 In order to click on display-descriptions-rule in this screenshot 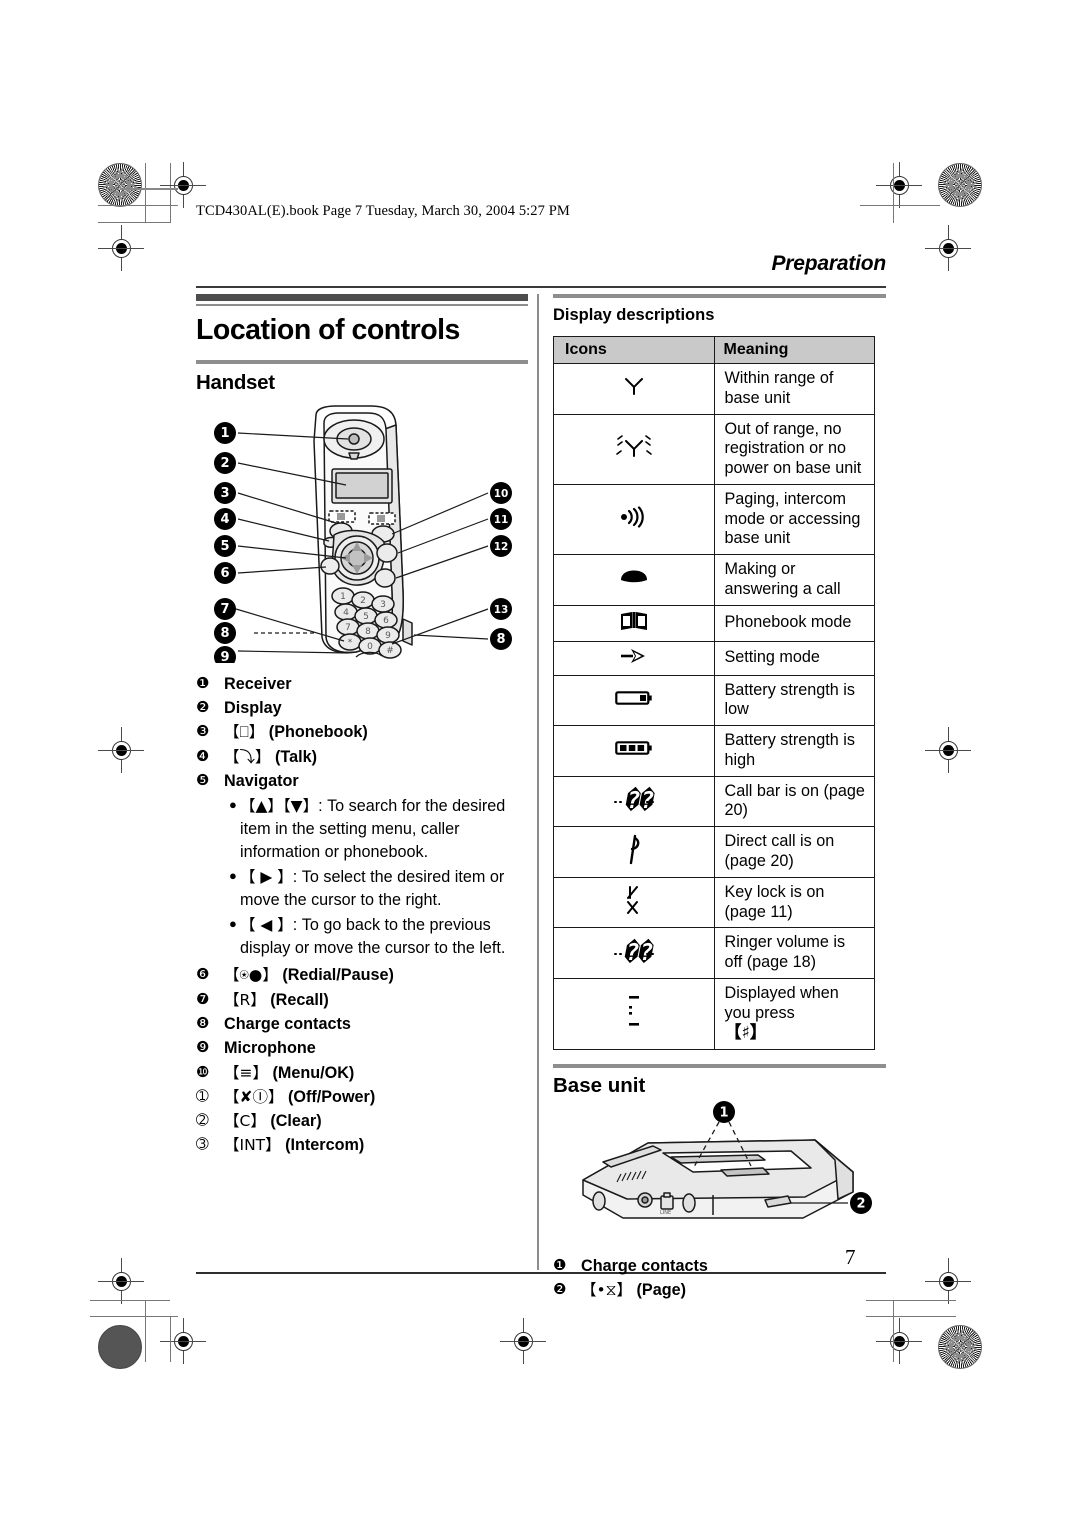, I will do `click(719, 296)`.